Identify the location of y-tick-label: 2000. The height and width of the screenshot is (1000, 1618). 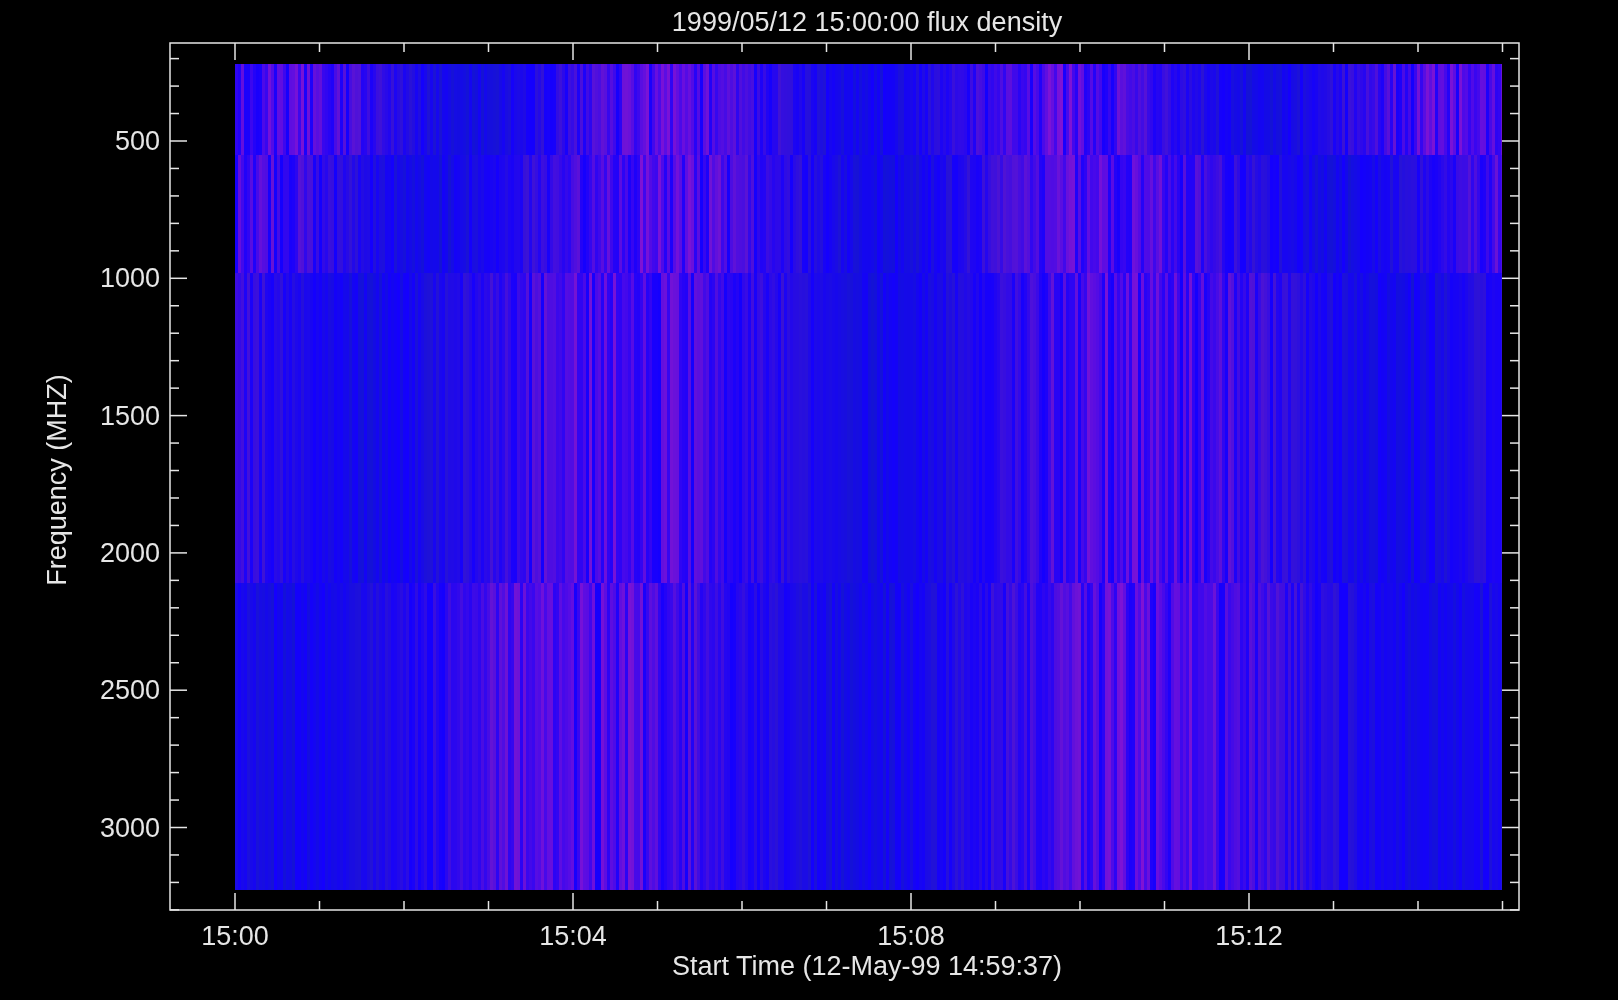
(129, 552).